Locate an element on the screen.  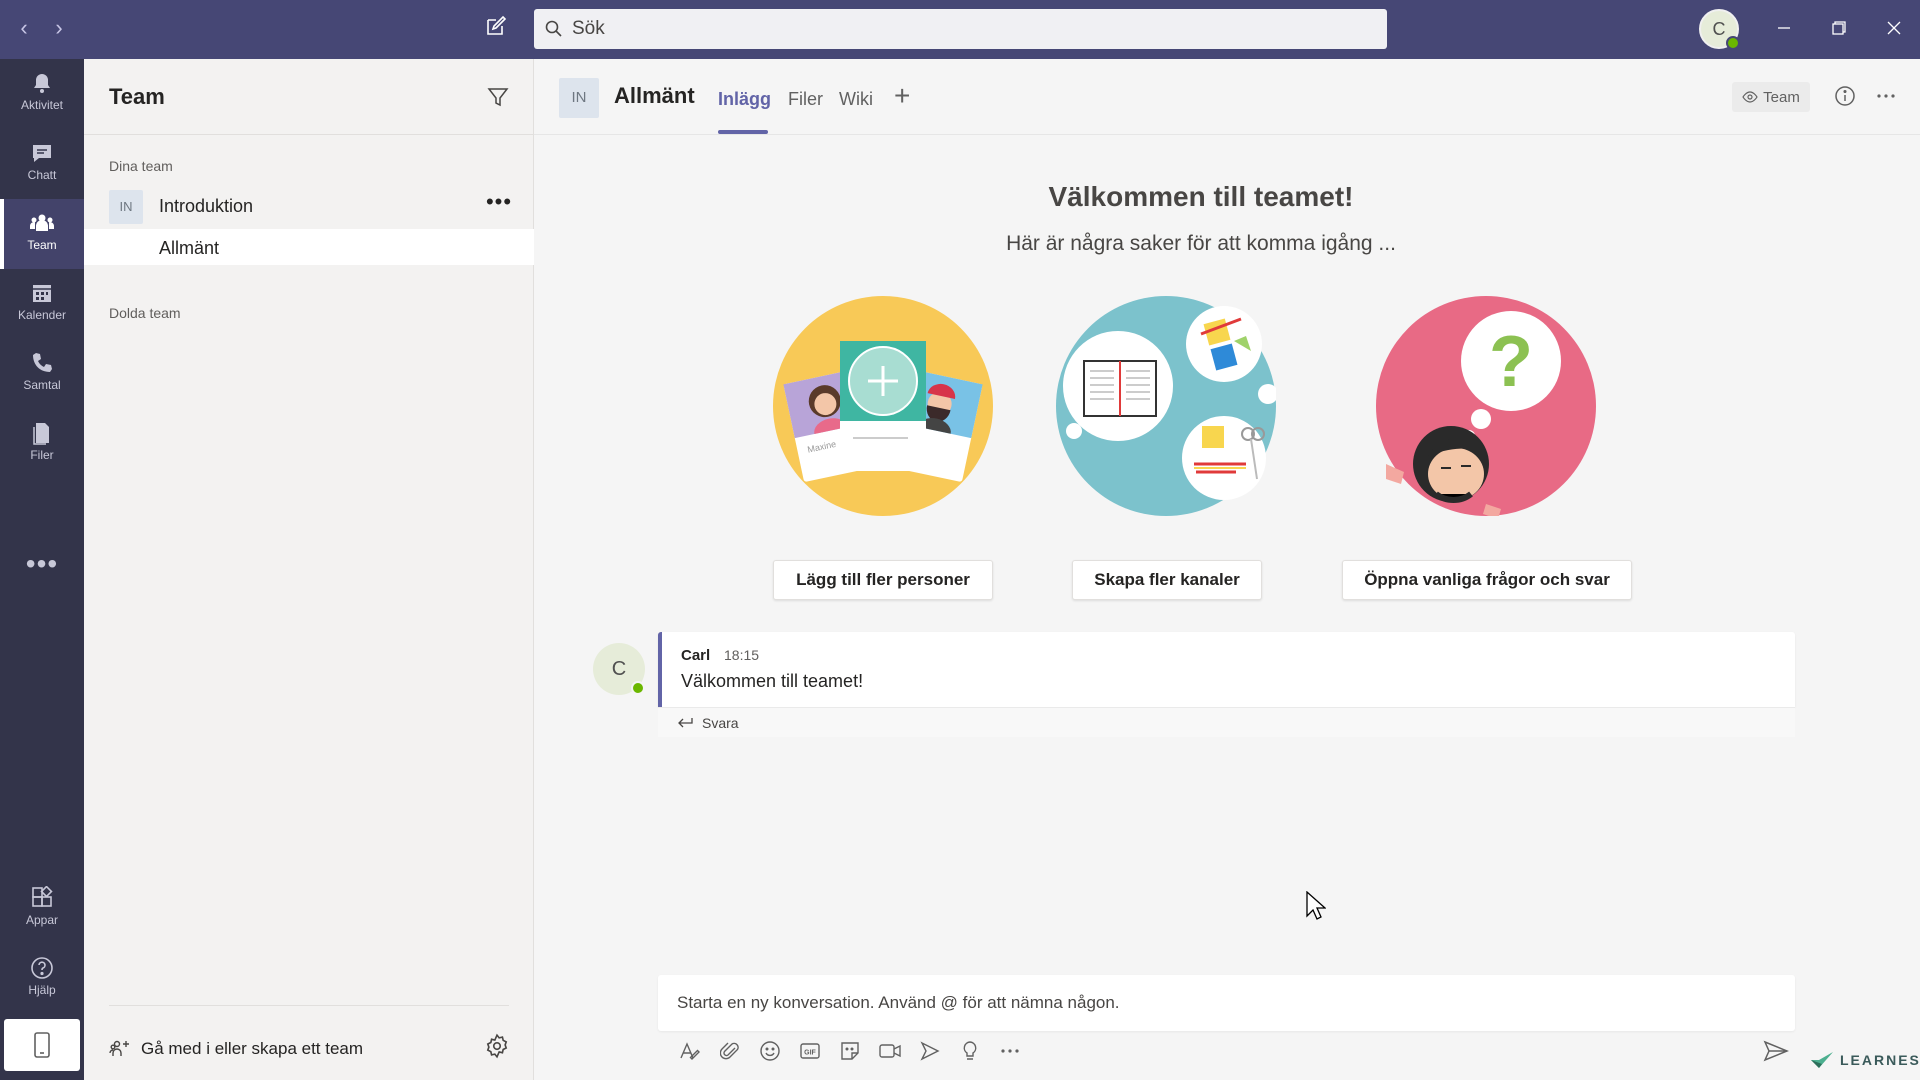
calendar-icon is located at coordinates (42, 293).